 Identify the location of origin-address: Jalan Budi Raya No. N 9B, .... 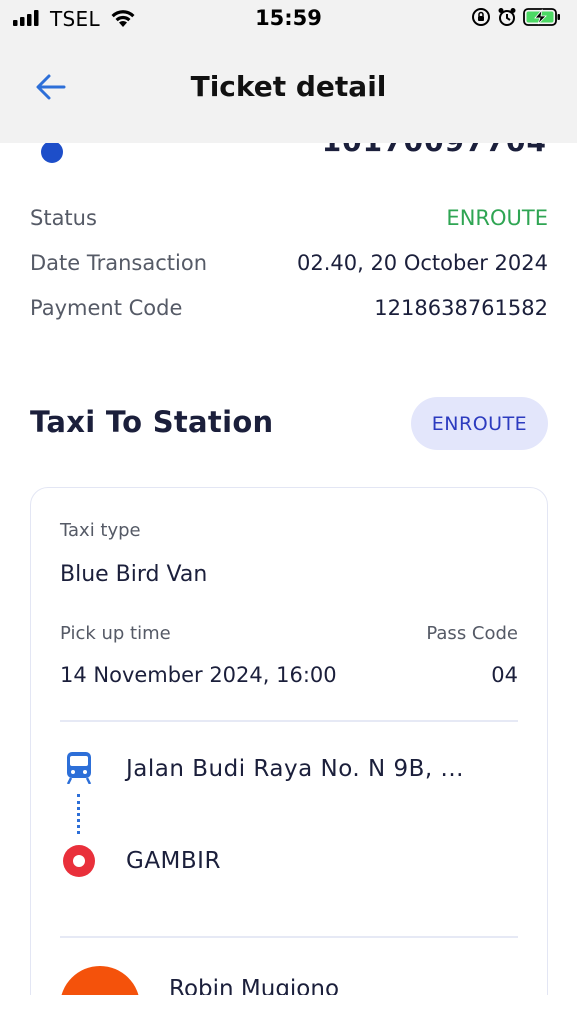
(295, 769).